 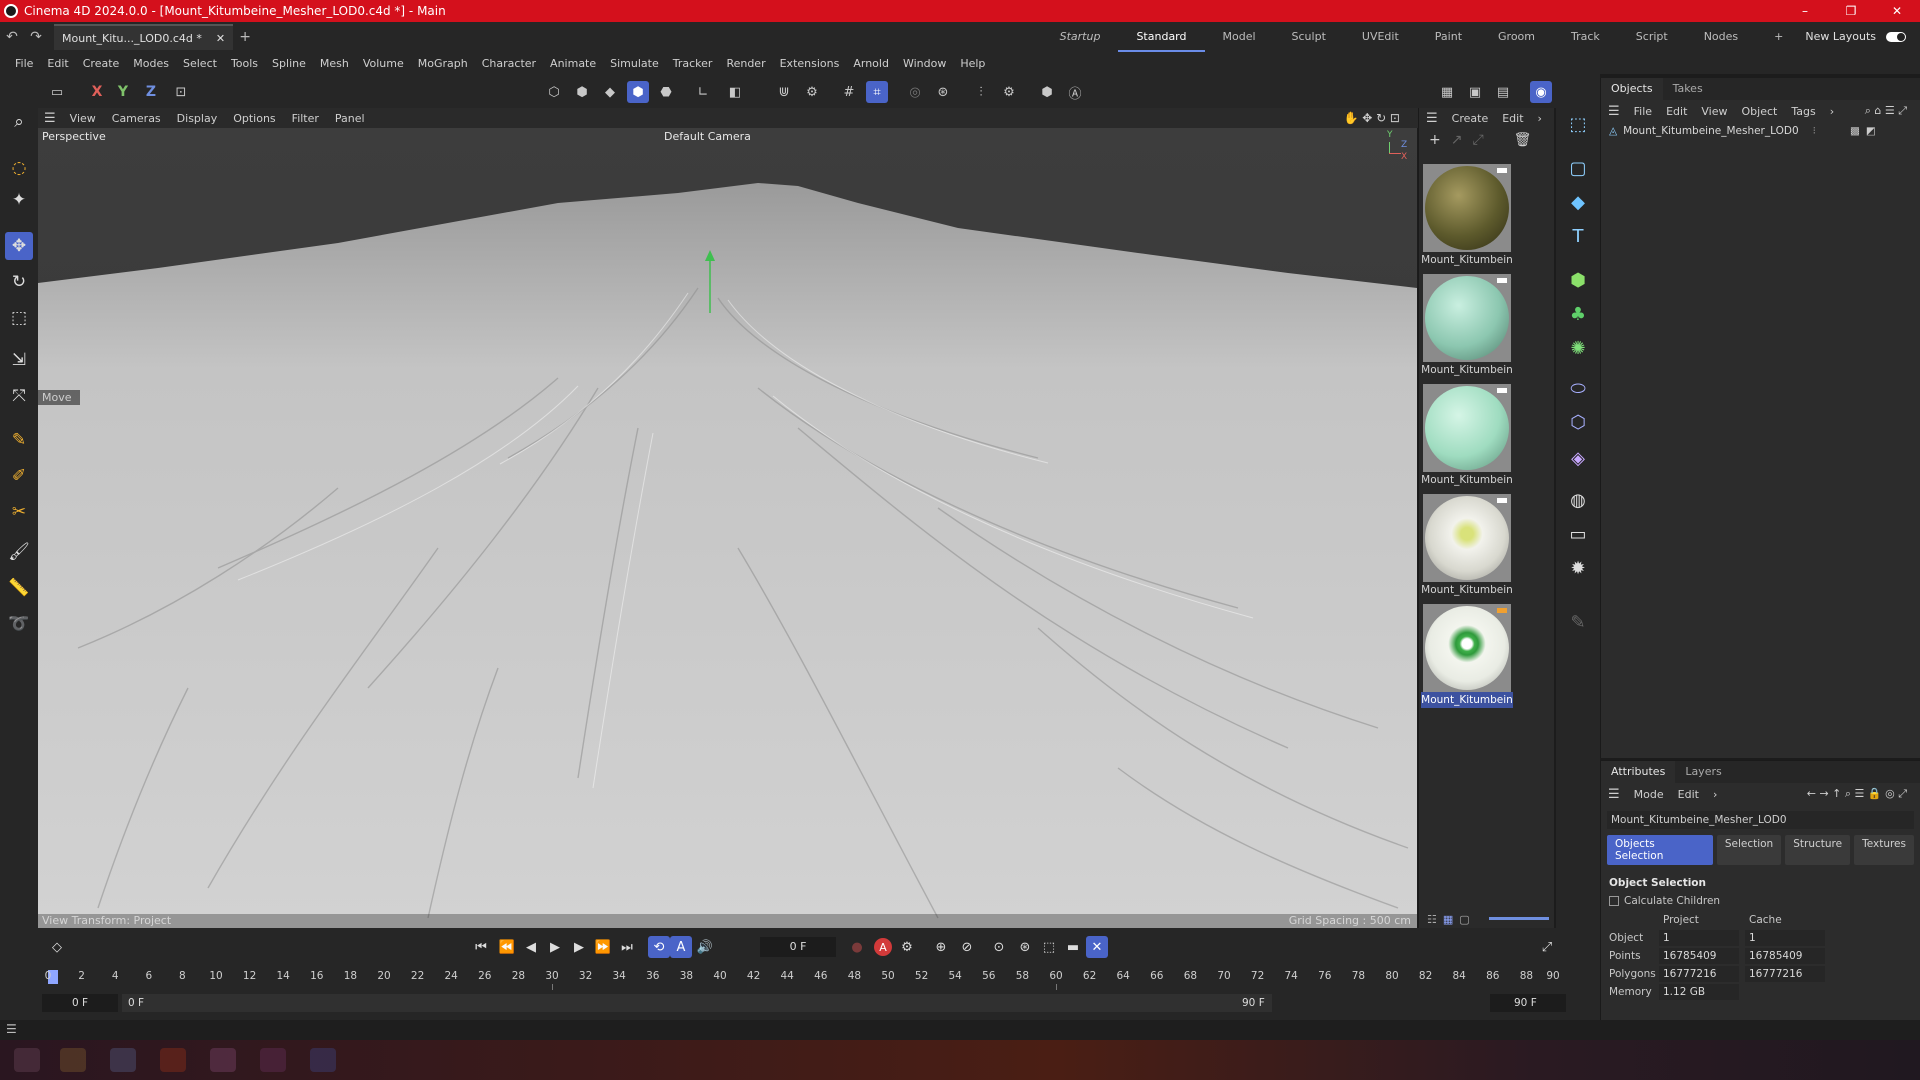 I want to click on rotate-tool-icon: ↻, so click(x=19, y=282).